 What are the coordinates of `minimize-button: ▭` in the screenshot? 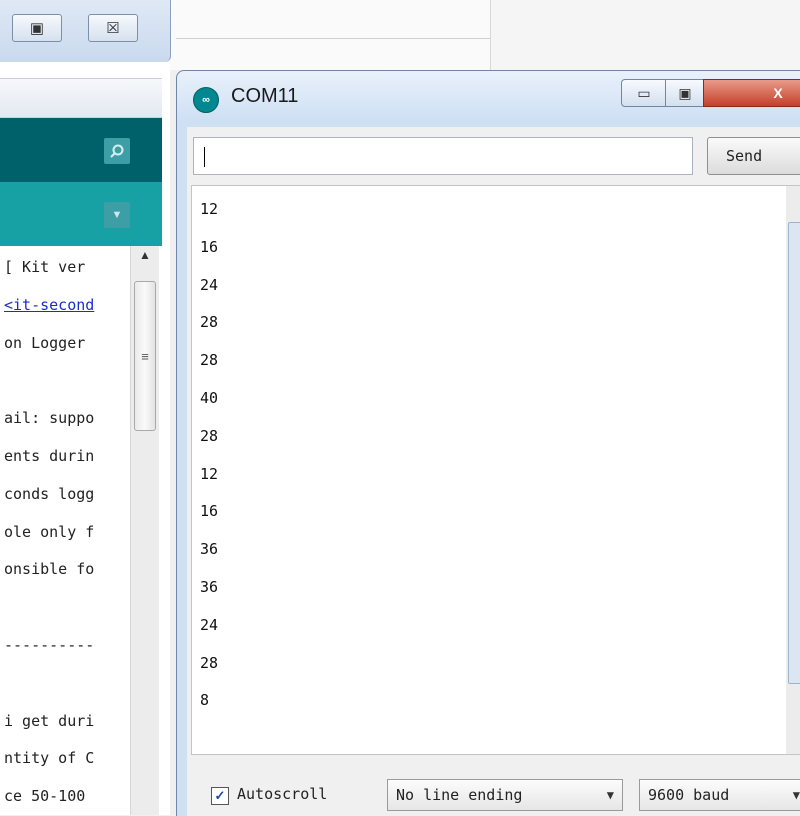 It's located at (644, 93).